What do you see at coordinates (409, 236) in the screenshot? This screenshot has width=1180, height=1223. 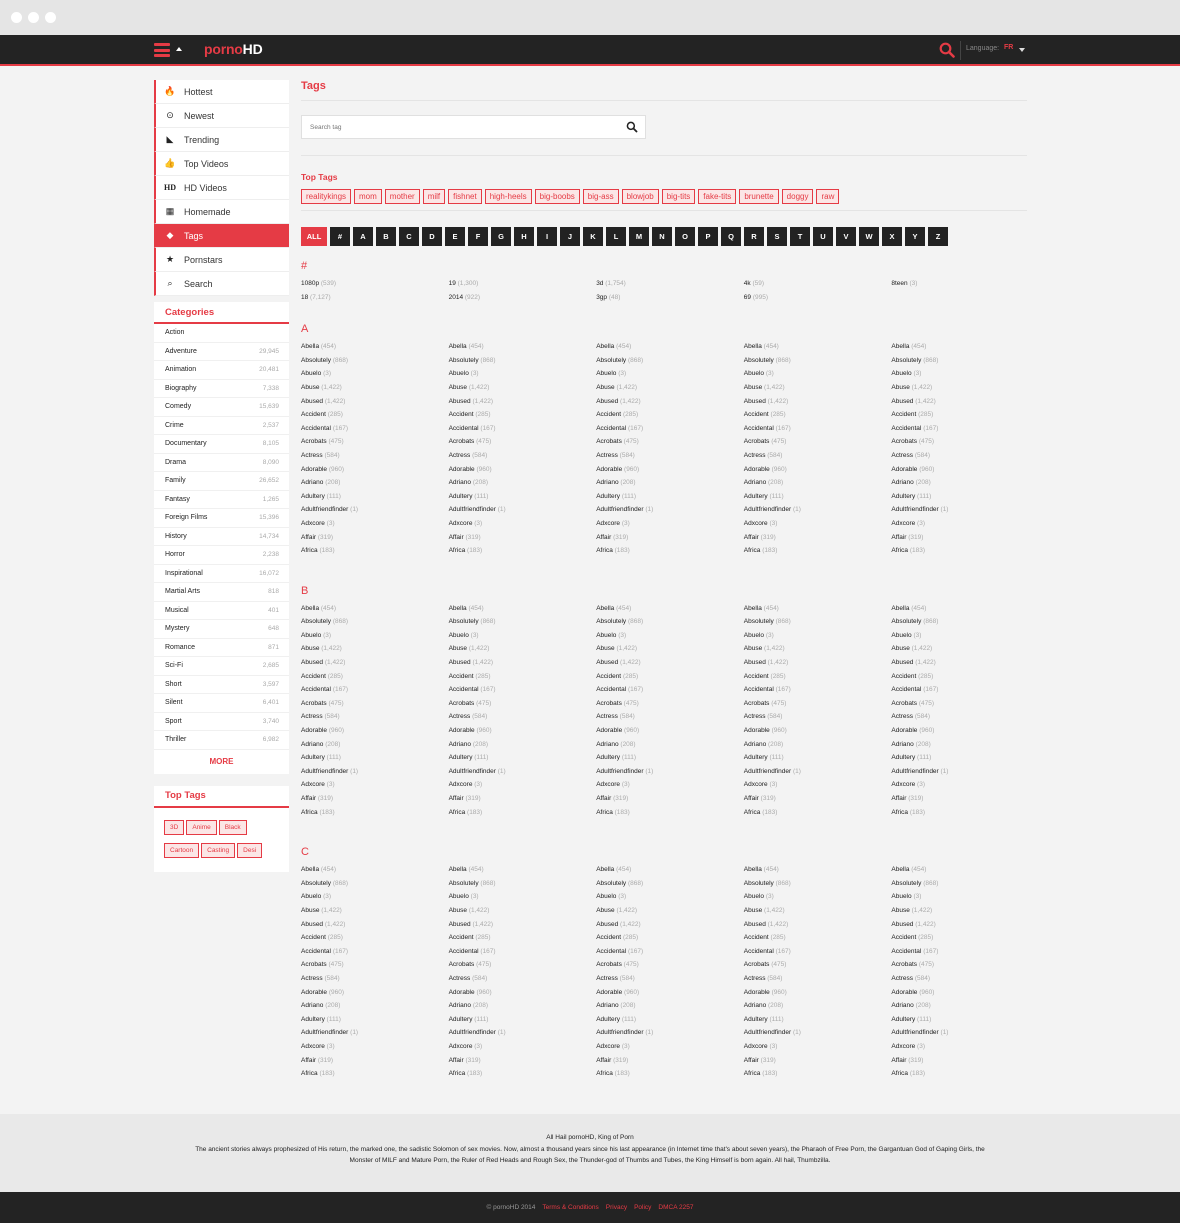 I see `letter-filter-c: C` at bounding box center [409, 236].